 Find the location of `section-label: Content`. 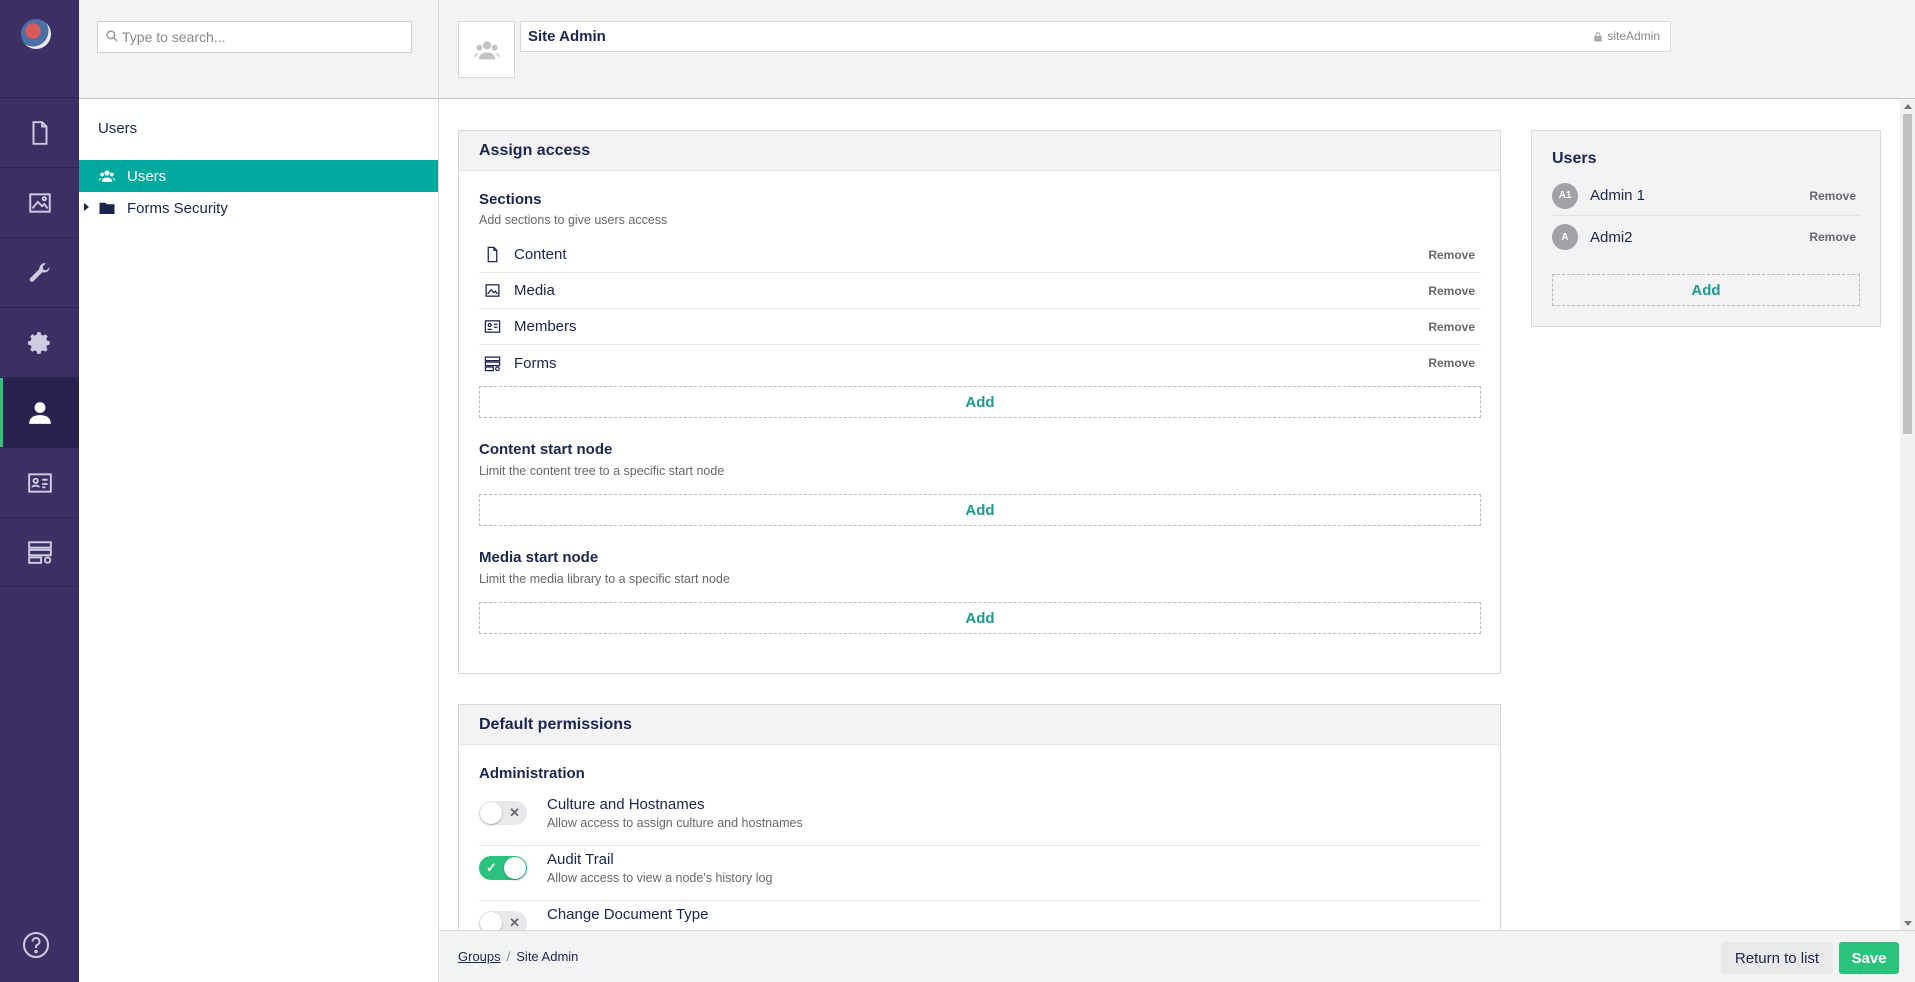

section-label: Content is located at coordinates (540, 254).